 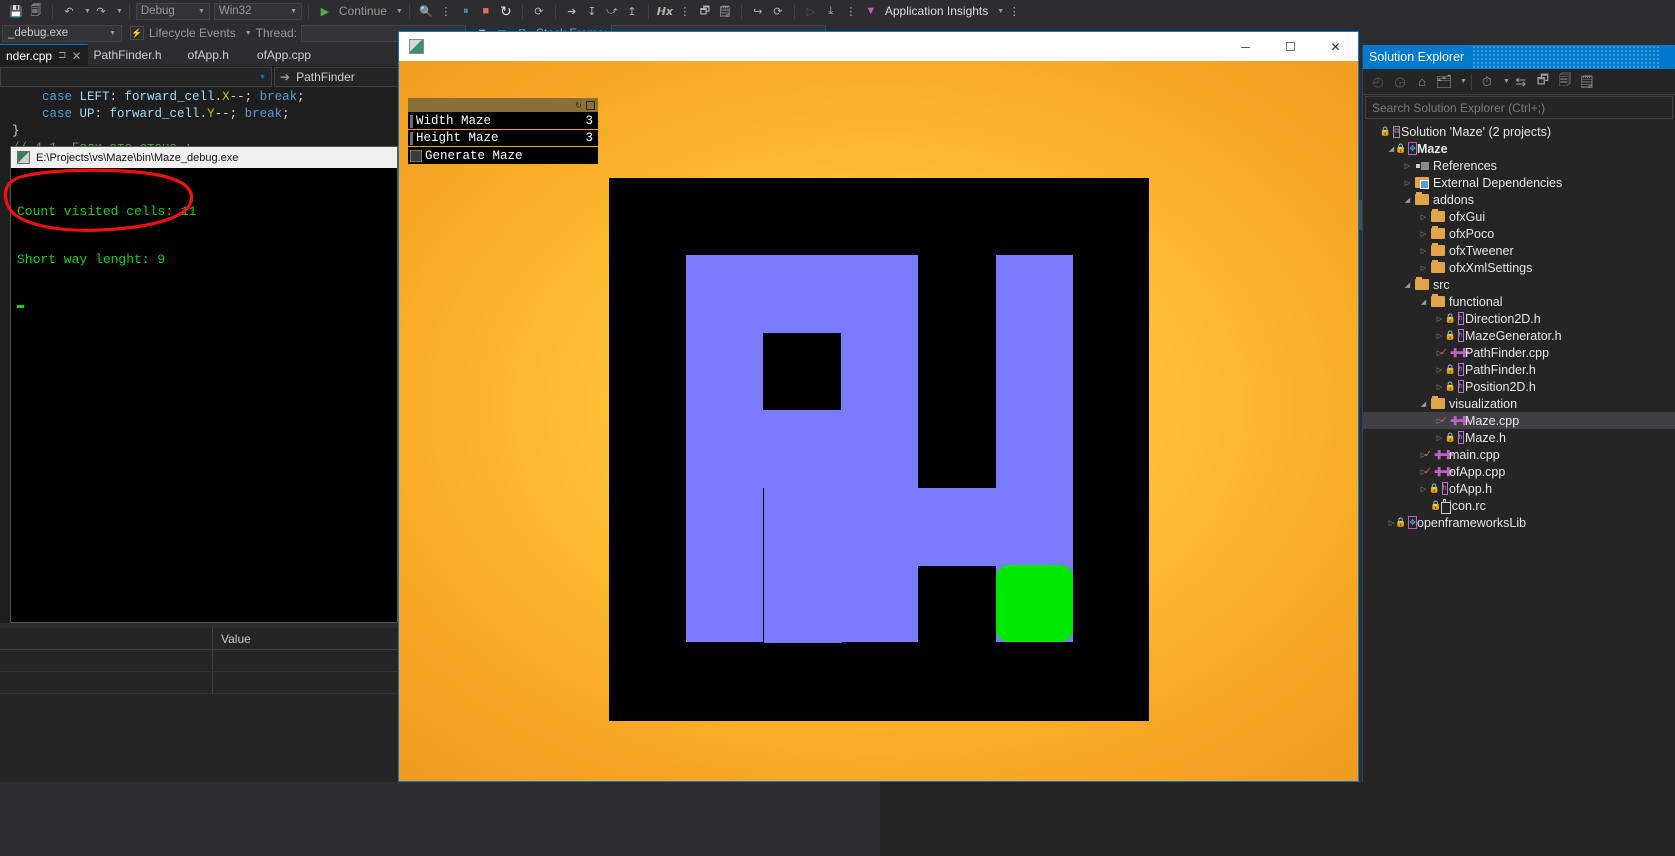 I want to click on tree-item-ofxxmlsettings: ▷ ofxXmlSettings, so click(x=1519, y=267).